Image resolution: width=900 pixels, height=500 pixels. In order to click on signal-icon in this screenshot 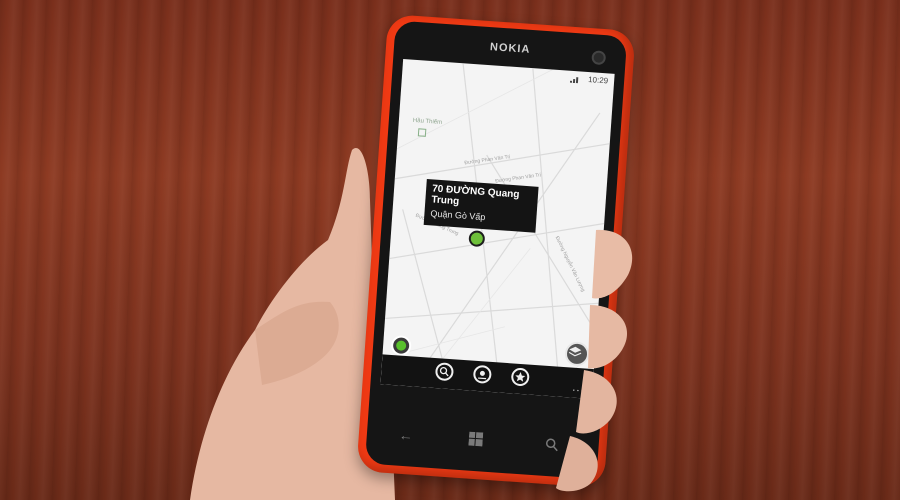, I will do `click(574, 80)`.